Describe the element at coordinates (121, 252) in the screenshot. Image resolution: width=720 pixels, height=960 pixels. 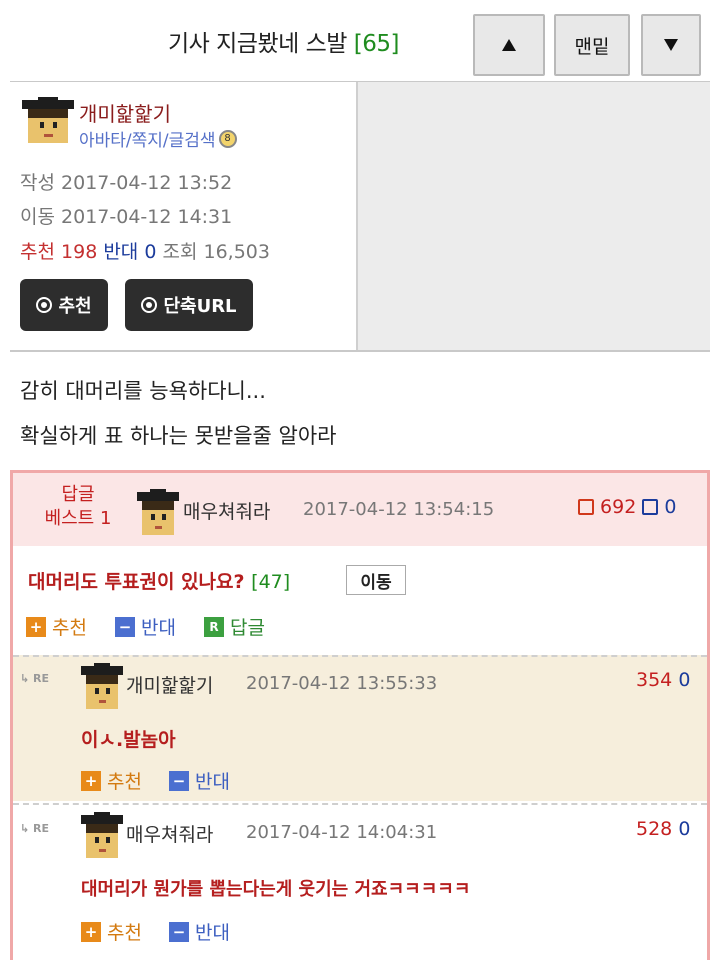
I see `oppose-label: 반대` at that location.